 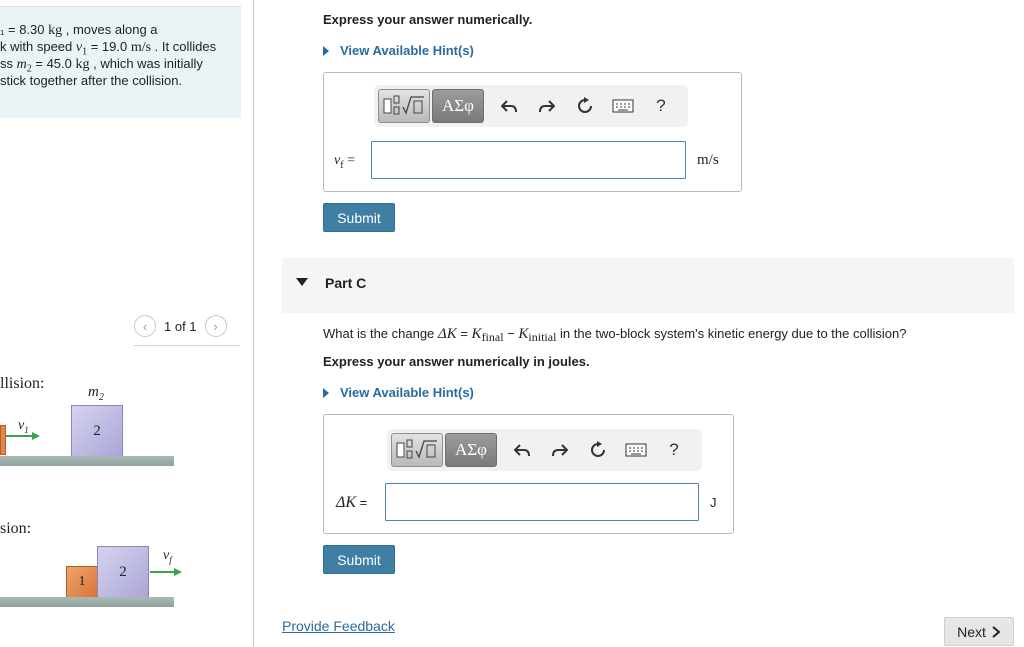 What do you see at coordinates (145, 326) in the screenshot?
I see `chevron-left-icon: ‹` at bounding box center [145, 326].